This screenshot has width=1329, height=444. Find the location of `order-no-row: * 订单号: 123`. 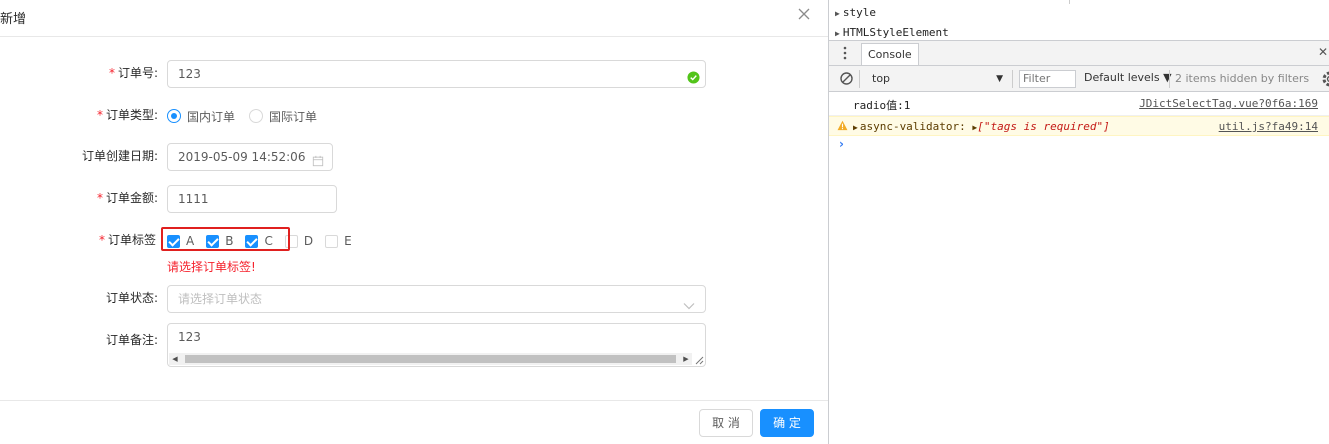

order-no-row: * 订单号: 123 is located at coordinates (414, 74).